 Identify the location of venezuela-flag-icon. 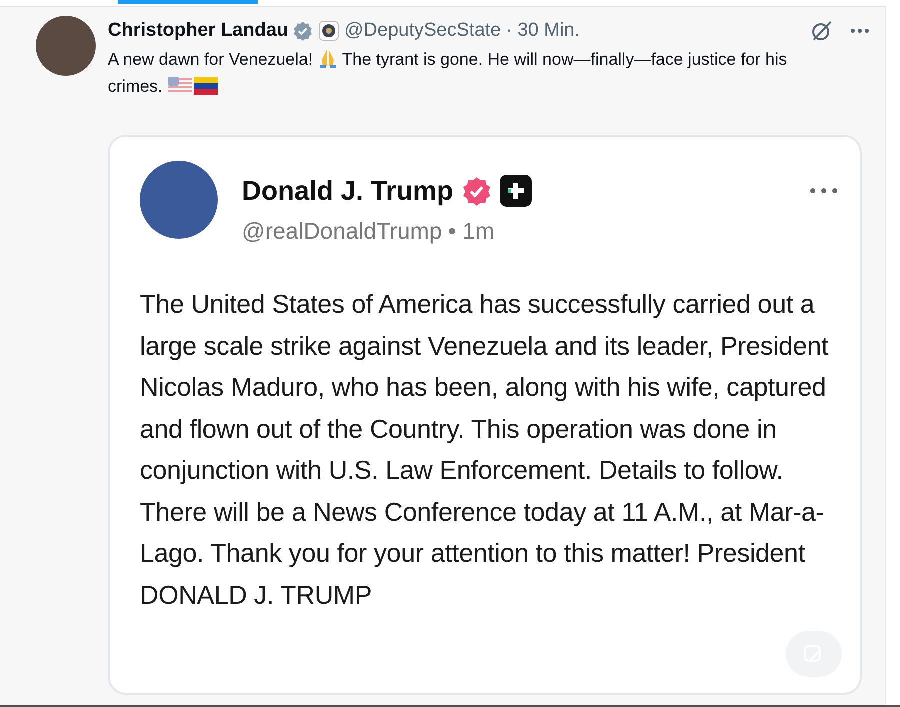
(206, 86).